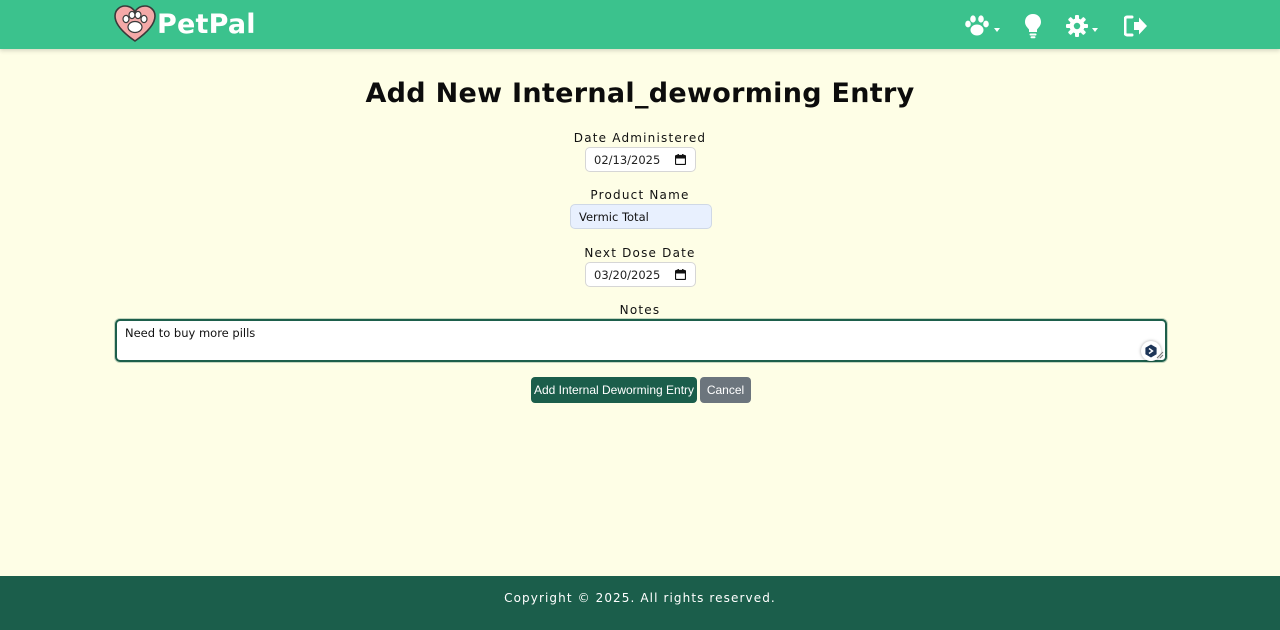 This screenshot has width=1280, height=630. I want to click on settings-dropdown-toggle, so click(1082, 26).